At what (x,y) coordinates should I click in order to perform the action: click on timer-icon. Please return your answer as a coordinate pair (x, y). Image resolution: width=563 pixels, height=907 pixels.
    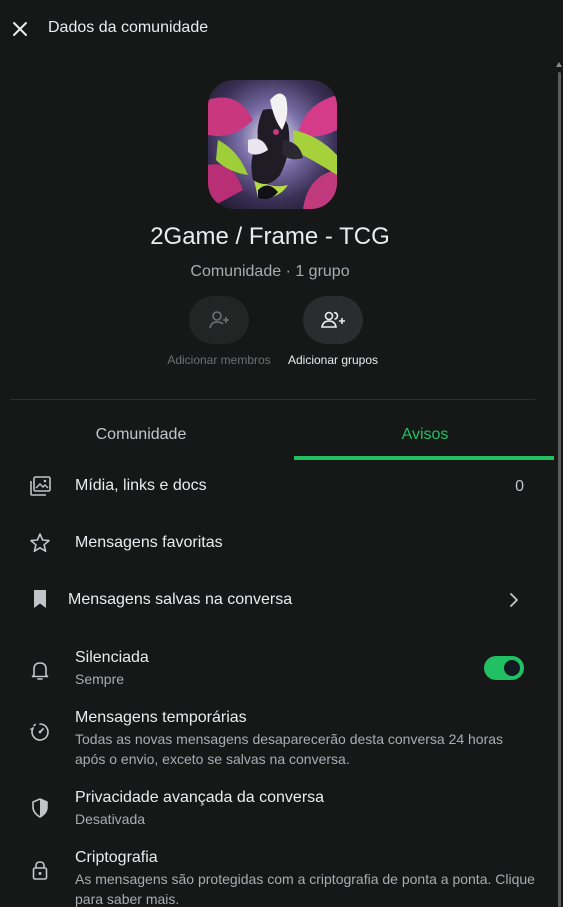
    Looking at the image, I should click on (40, 732).